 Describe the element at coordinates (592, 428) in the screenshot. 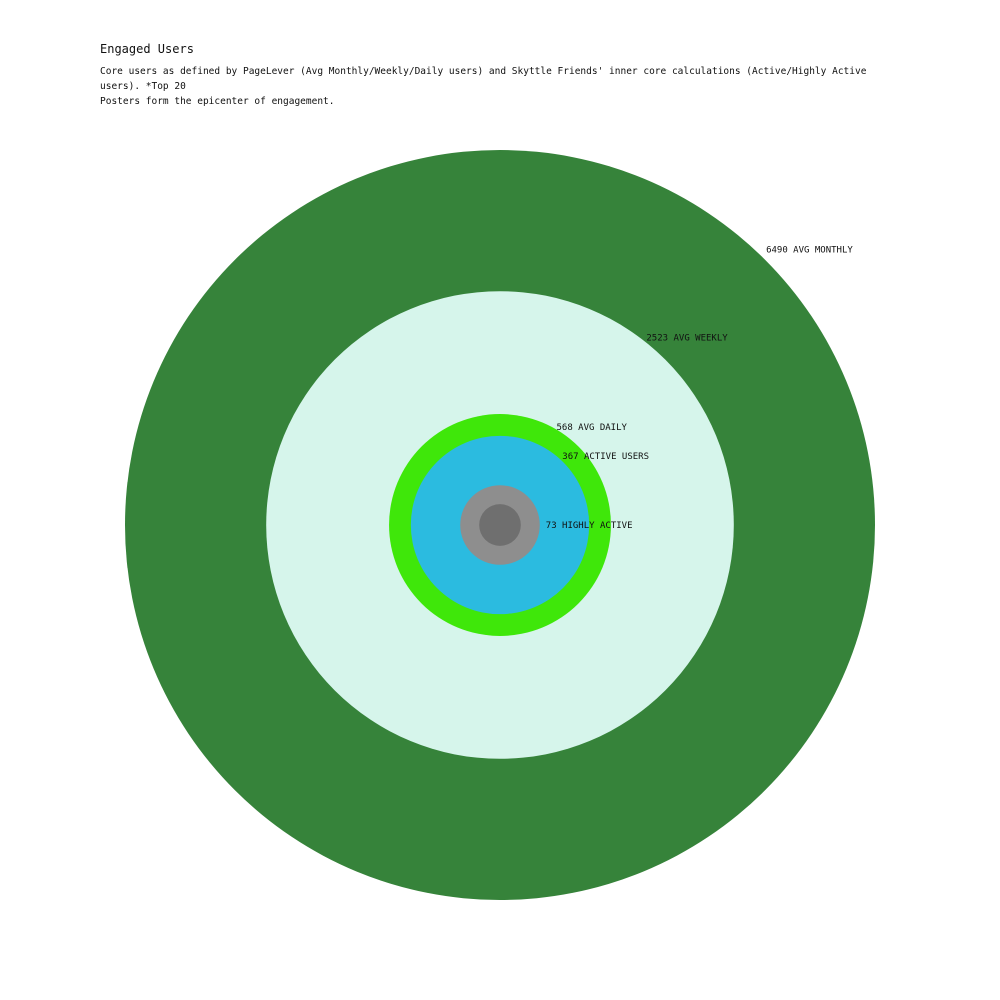

I see `label-avg-daily: 568 AVG DAILY` at that location.